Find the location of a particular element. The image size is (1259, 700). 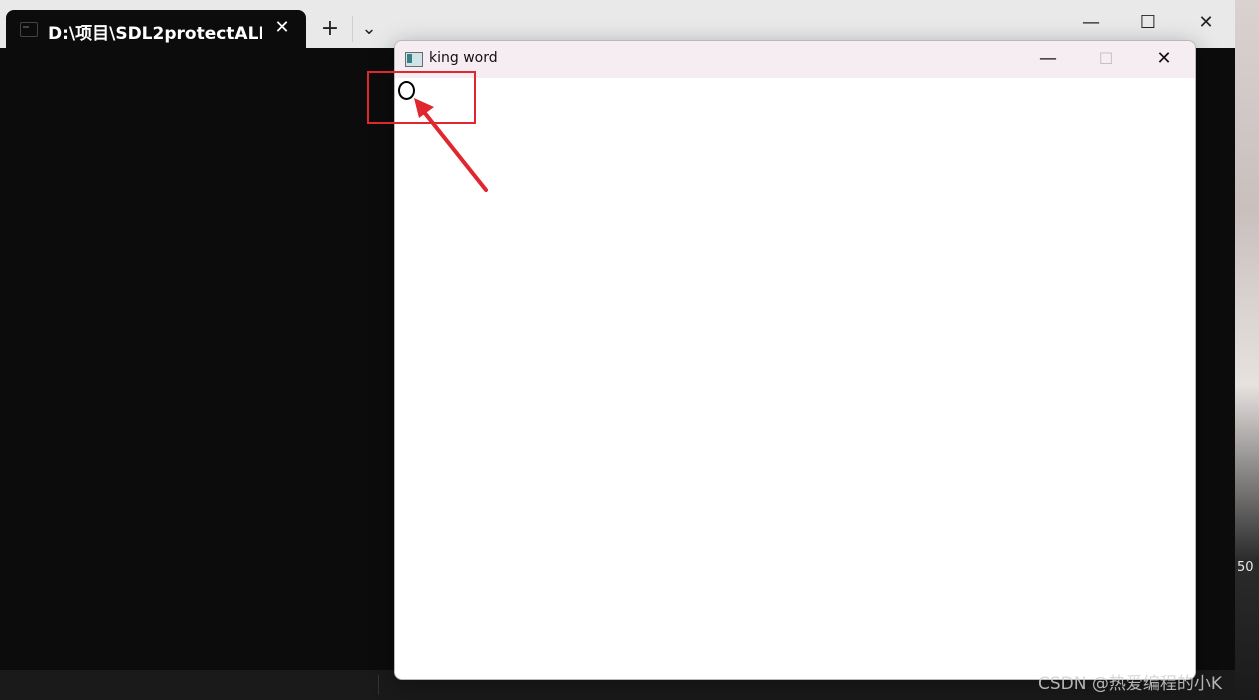

chevron-down-icon: ⌄ is located at coordinates (369, 29).